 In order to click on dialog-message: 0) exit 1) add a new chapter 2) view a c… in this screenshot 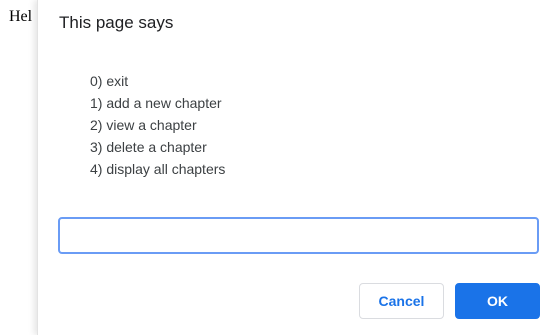, I will do `click(157, 125)`.